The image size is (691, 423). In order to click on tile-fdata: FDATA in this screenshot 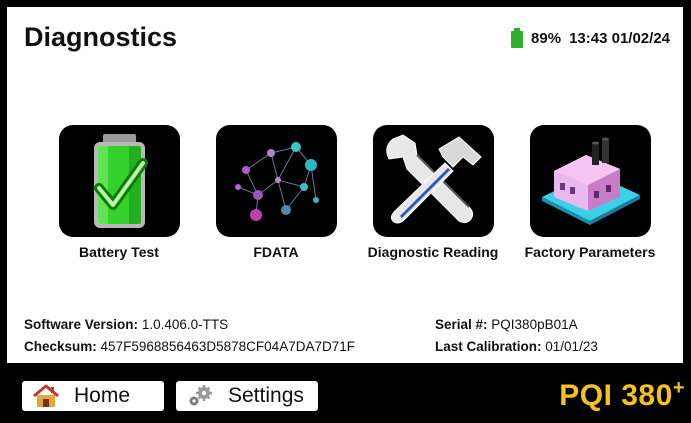, I will do `click(276, 192)`.